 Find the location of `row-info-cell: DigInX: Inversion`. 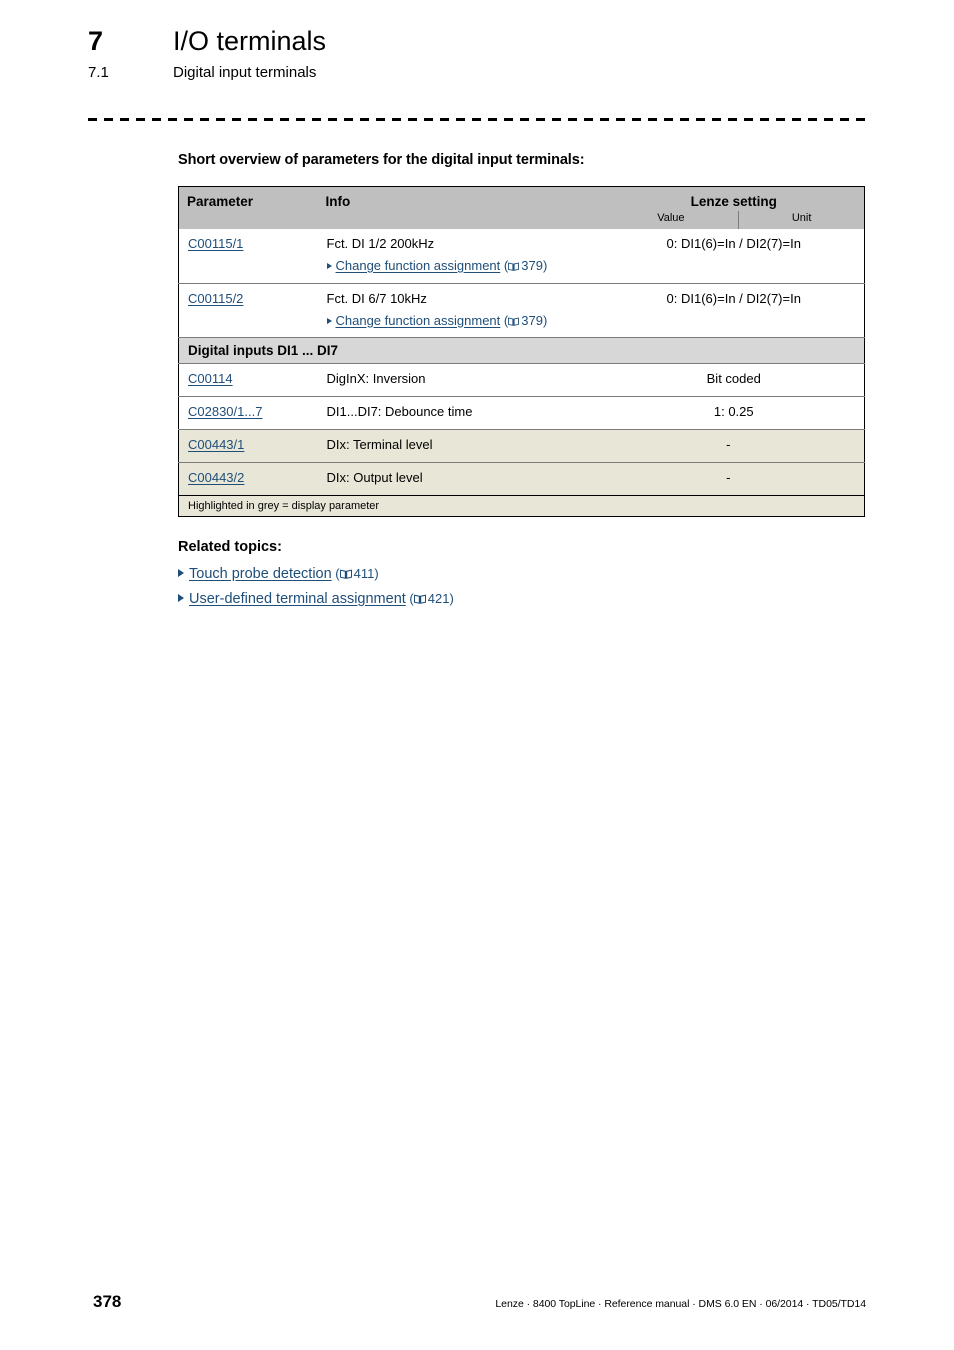

row-info-cell: DigInX: Inversion is located at coordinates (461, 380).